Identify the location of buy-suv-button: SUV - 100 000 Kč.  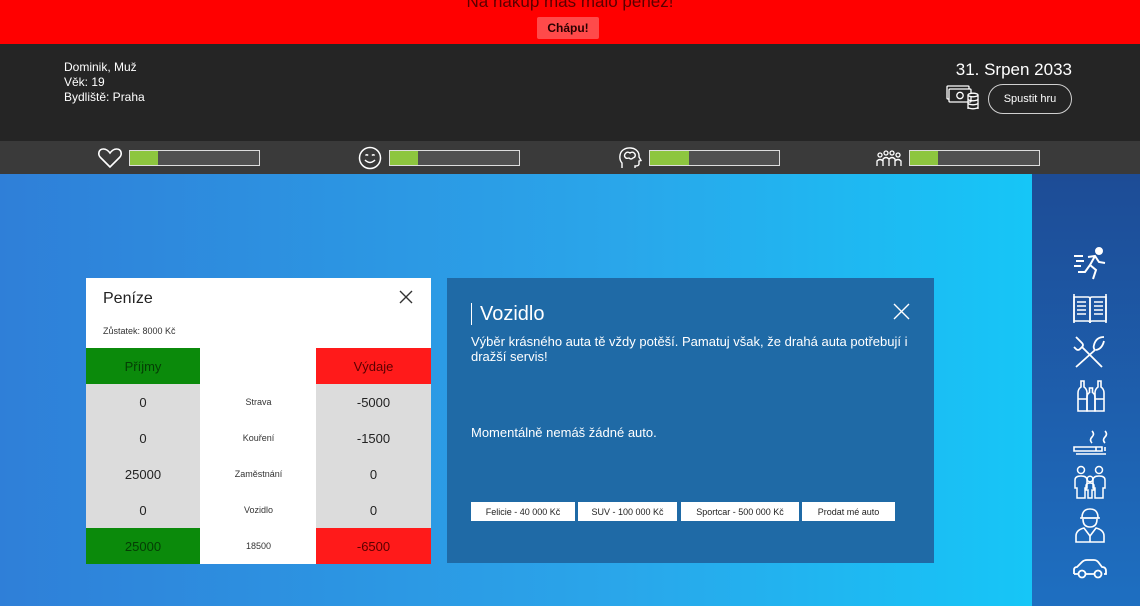
(627, 511).